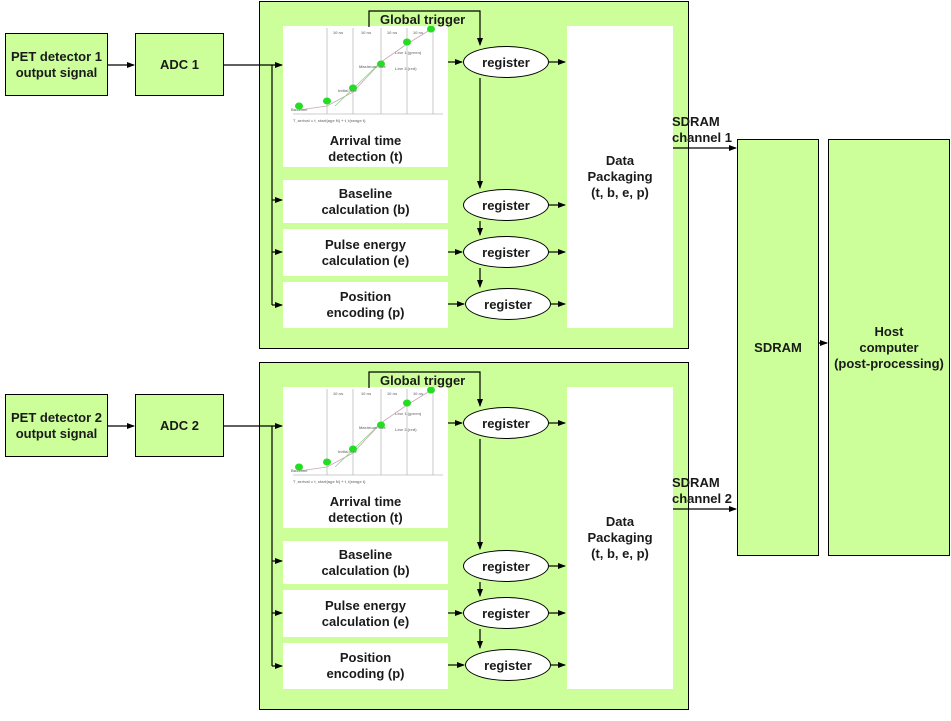  Describe the element at coordinates (750, 328) in the screenshot. I see `sdram-wires` at that location.